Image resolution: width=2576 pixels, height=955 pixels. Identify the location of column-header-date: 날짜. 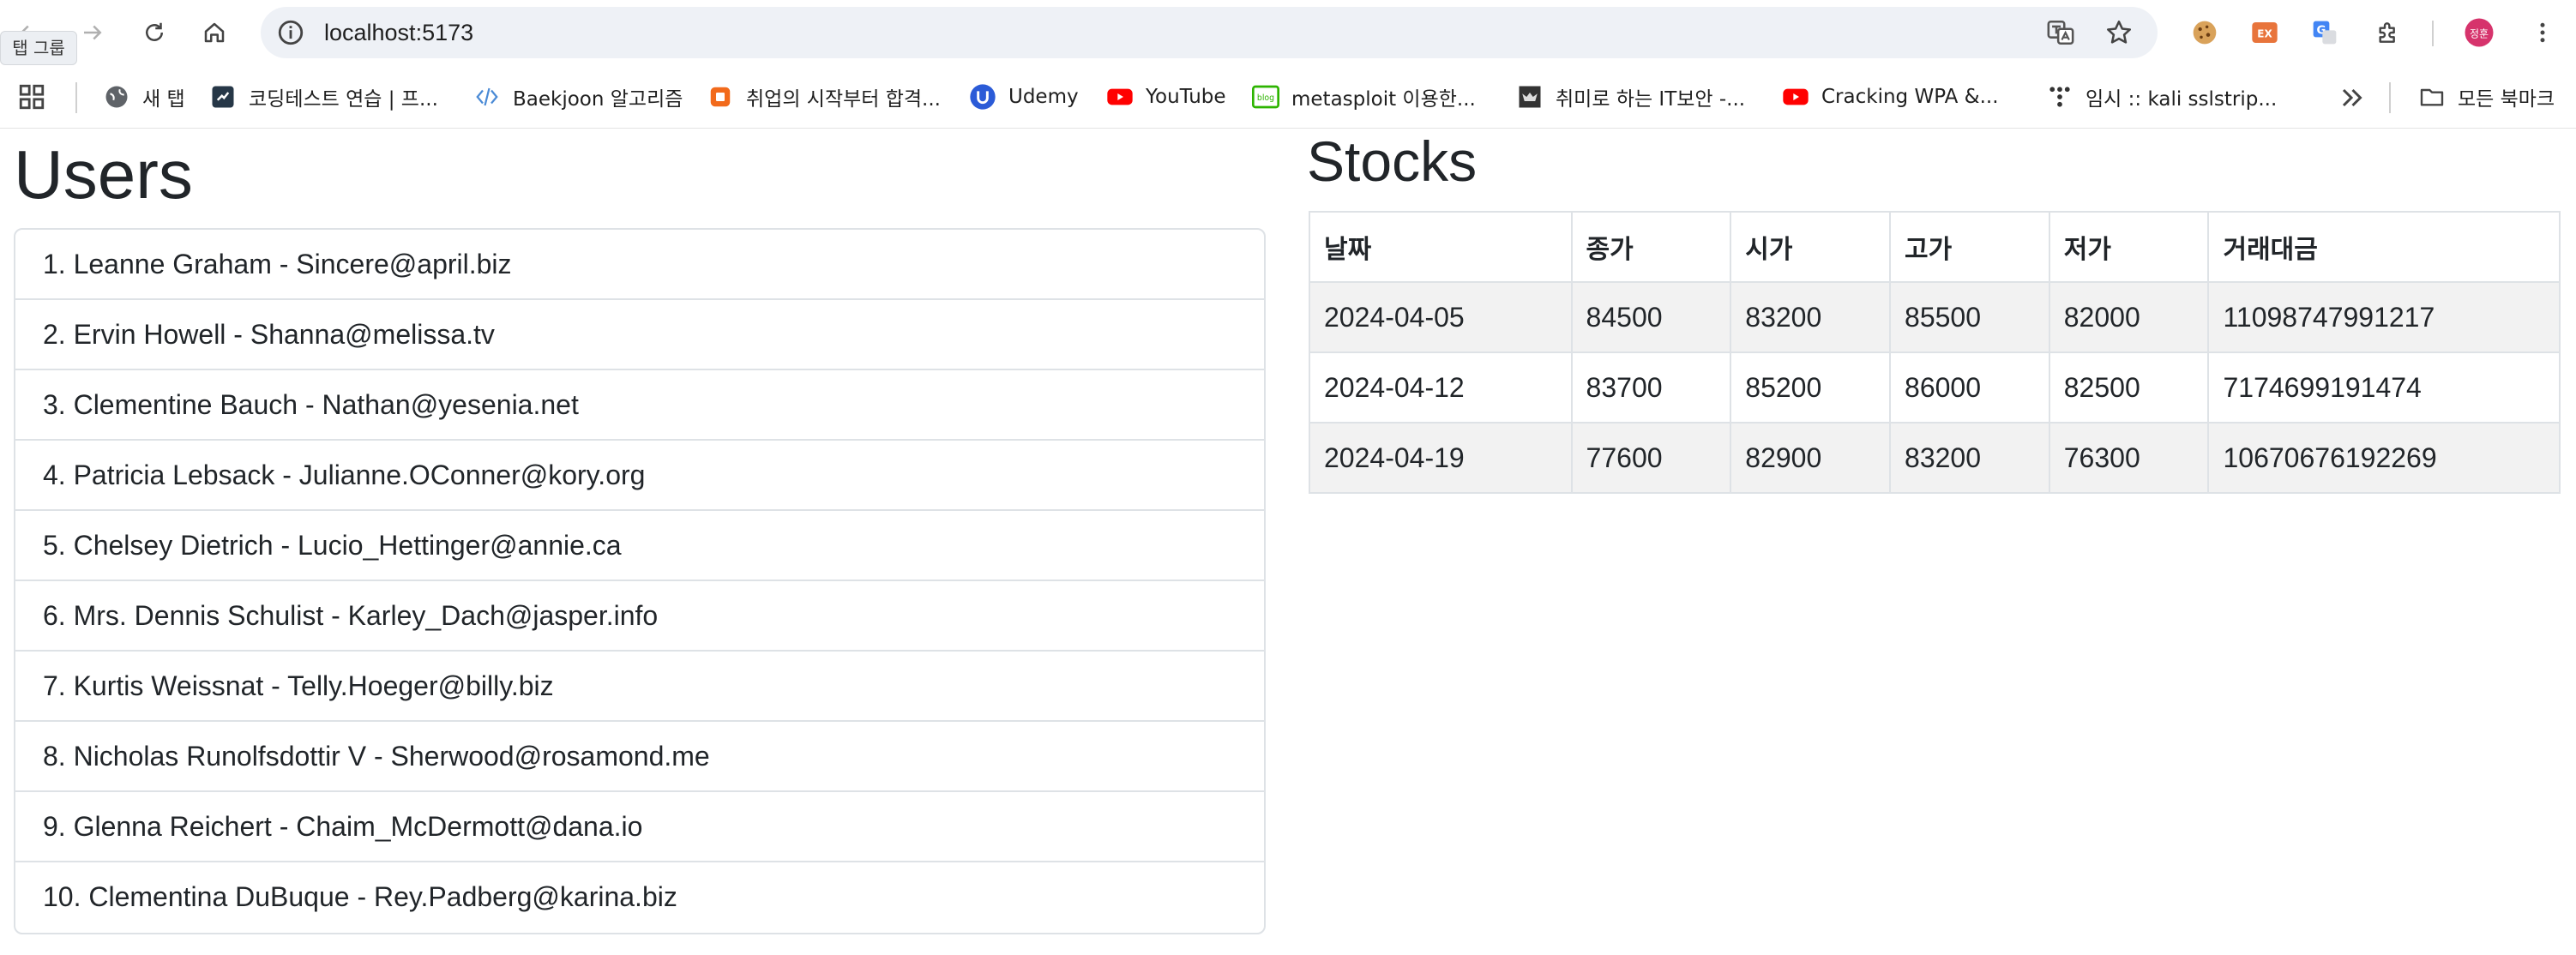
(1441, 247).